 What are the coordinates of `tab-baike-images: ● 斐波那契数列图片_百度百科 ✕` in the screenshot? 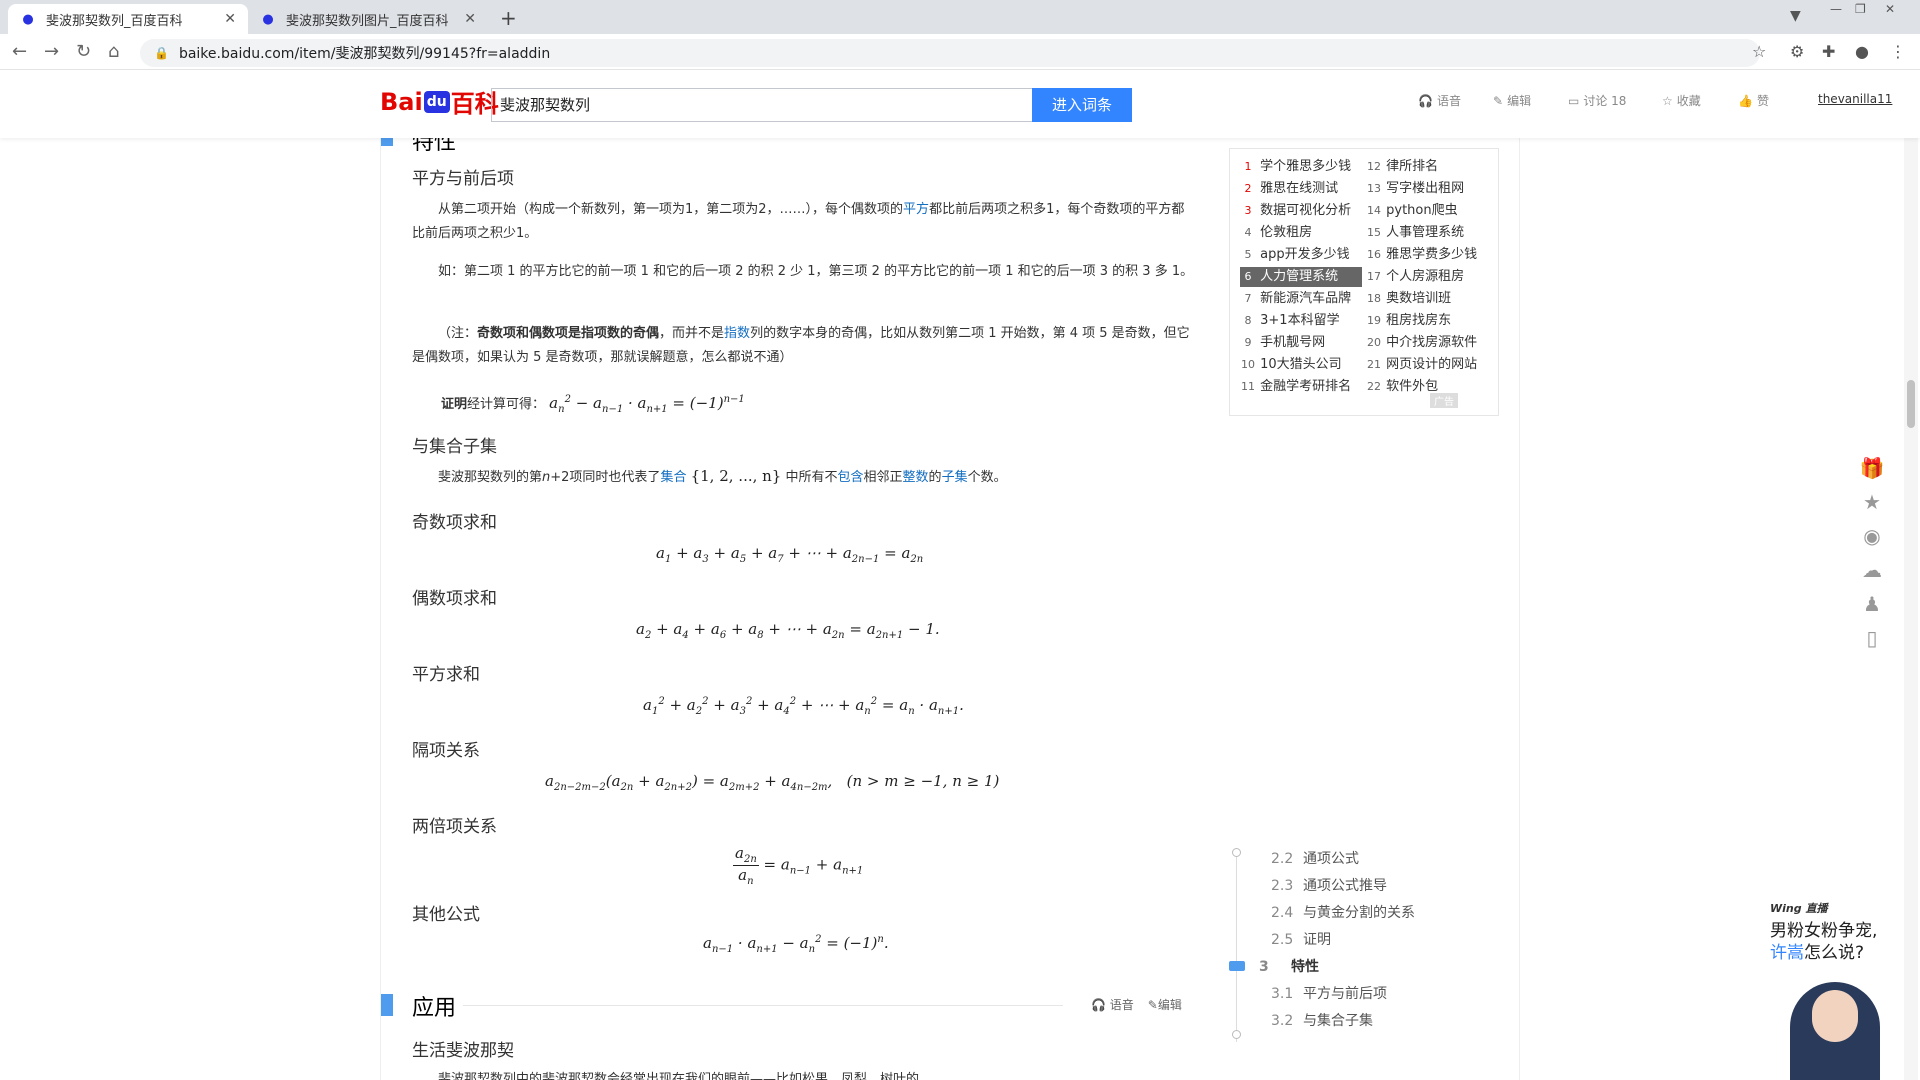 It's located at (368, 19).